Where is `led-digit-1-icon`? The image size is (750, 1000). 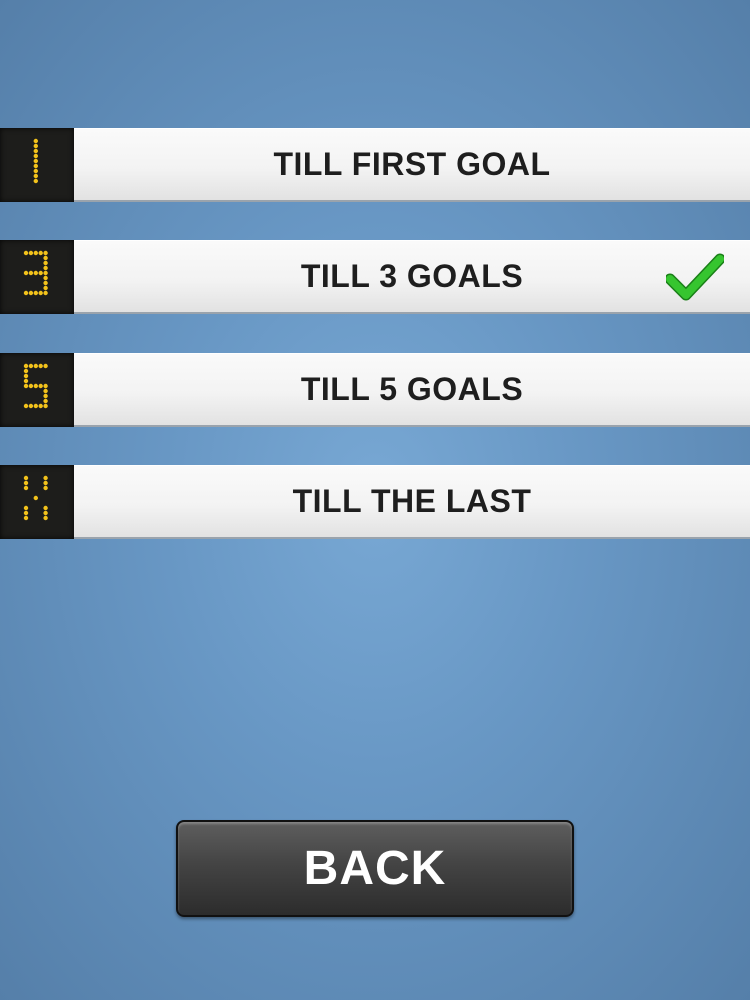 led-digit-1-icon is located at coordinates (35, 161).